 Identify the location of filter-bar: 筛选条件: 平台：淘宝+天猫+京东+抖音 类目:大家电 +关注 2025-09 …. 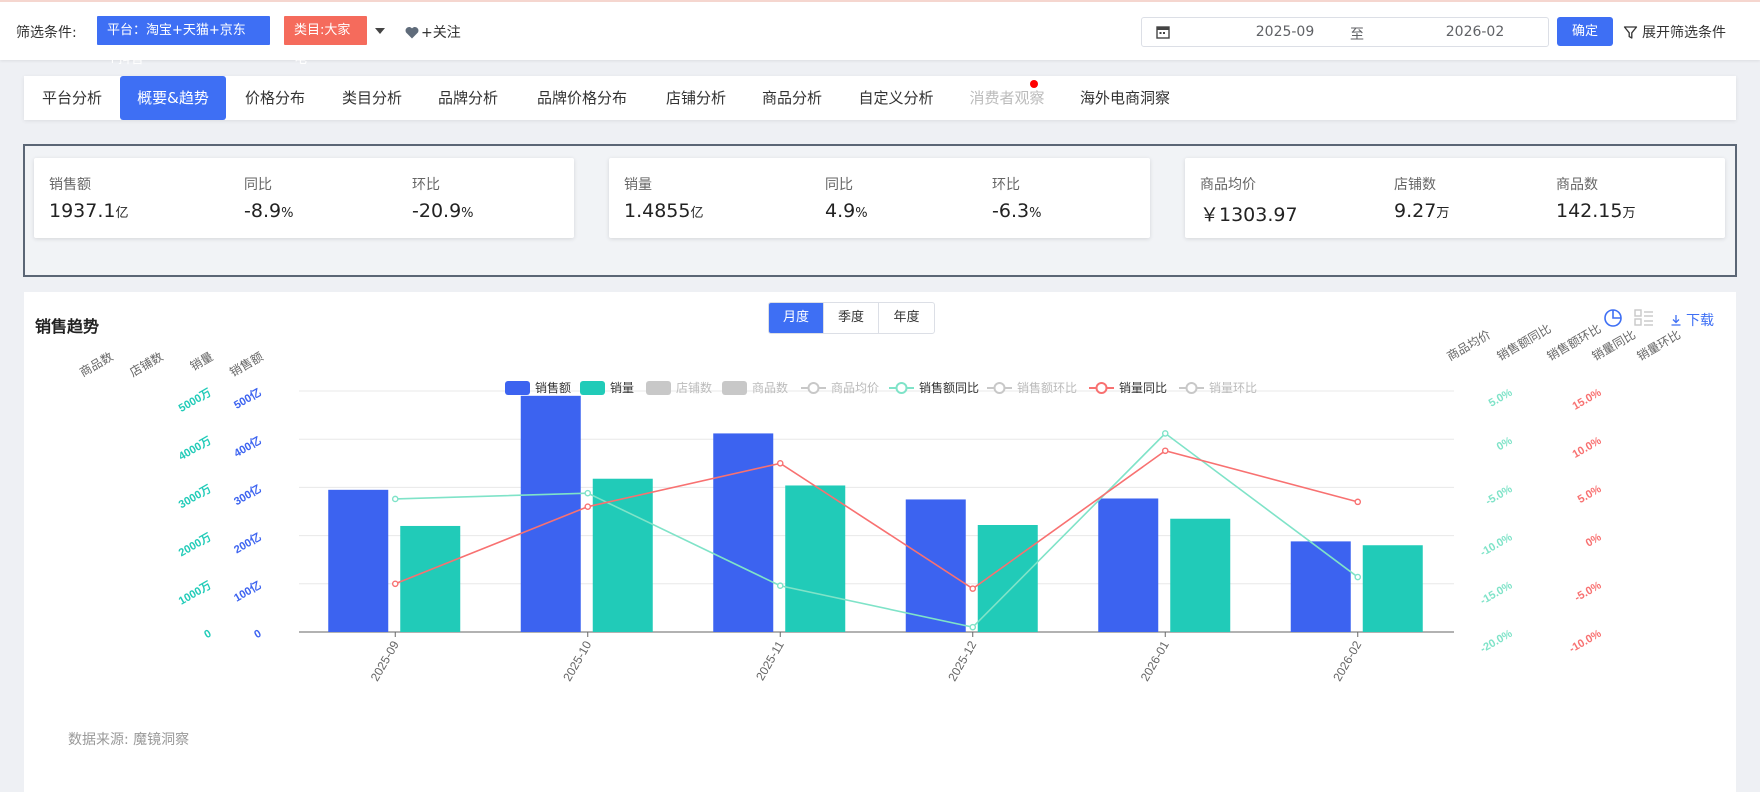
(880, 33).